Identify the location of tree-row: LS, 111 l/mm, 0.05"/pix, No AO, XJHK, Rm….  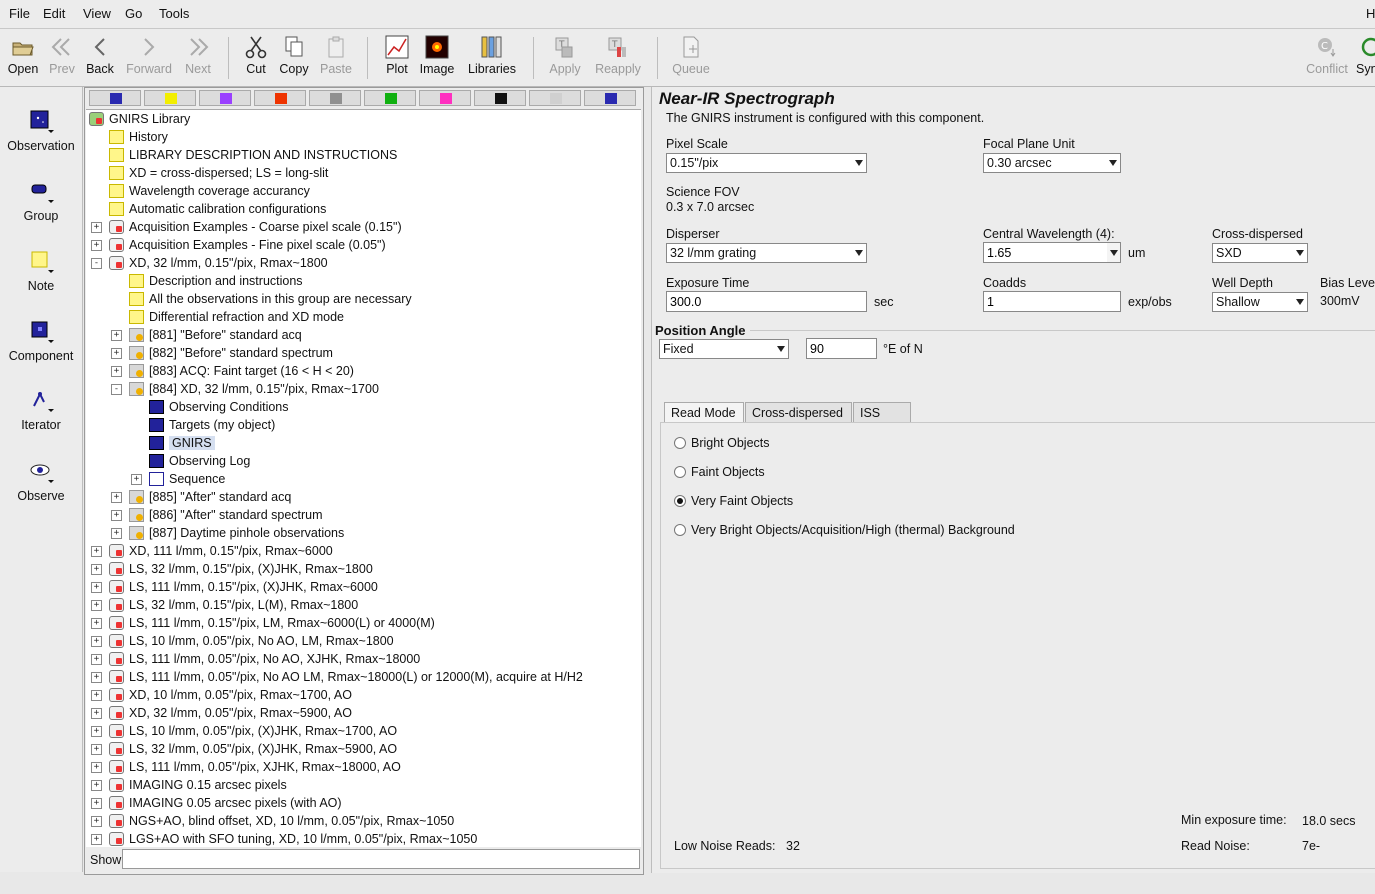
(264, 659).